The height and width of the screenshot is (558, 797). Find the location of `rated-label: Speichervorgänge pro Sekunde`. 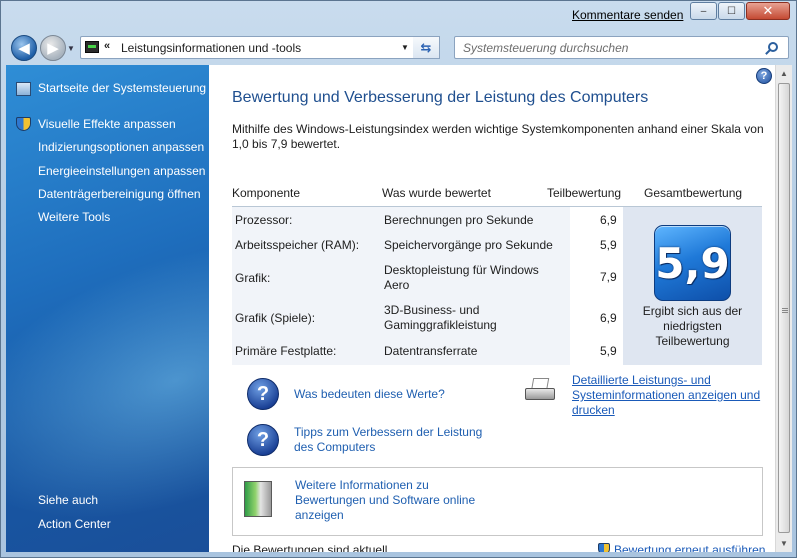

rated-label: Speichervorgänge pro Sekunde is located at coordinates (468, 245).